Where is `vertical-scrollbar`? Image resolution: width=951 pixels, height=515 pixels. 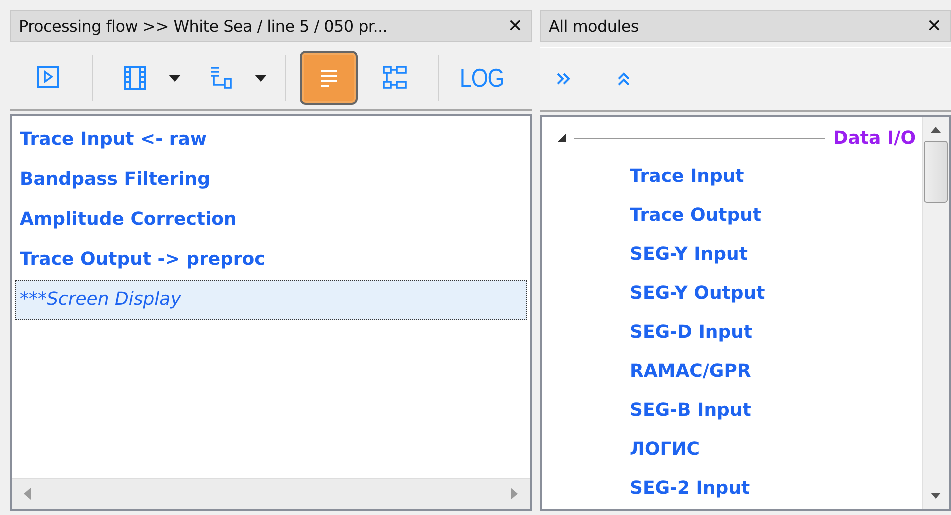 vertical-scrollbar is located at coordinates (935, 313).